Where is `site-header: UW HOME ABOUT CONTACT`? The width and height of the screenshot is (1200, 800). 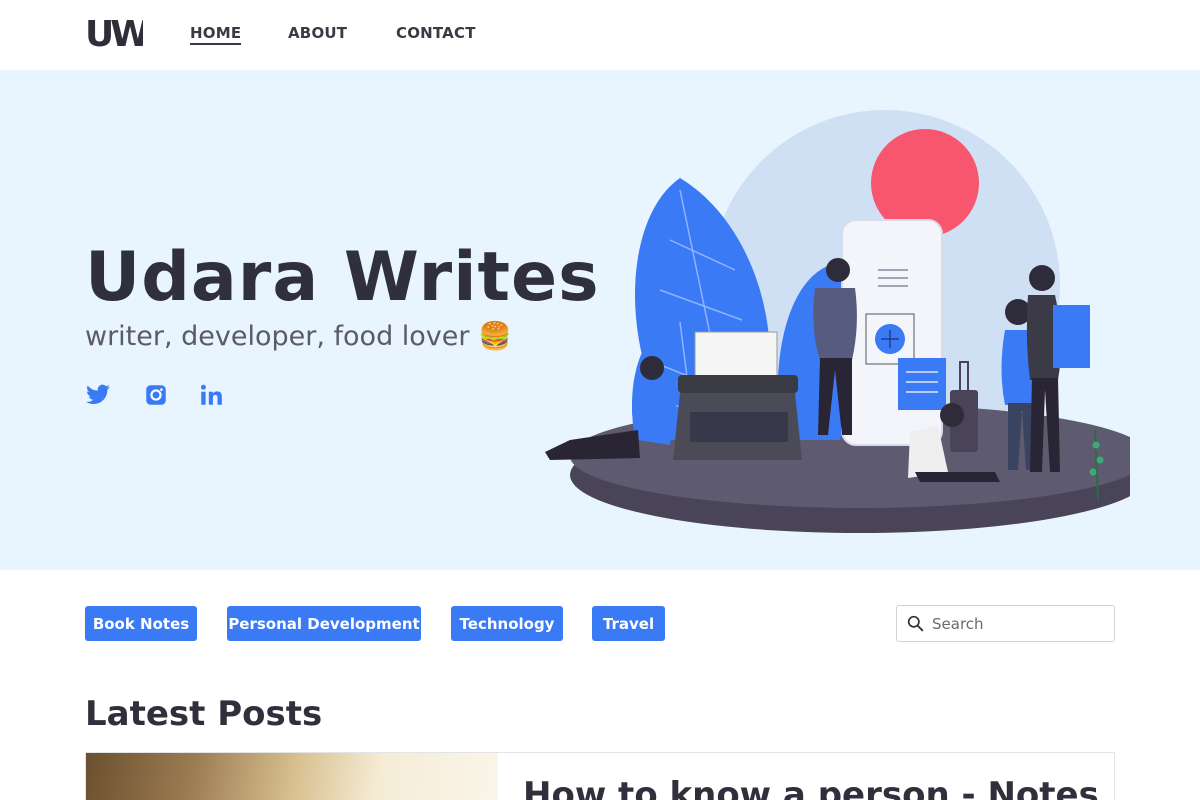
site-header: UW HOME ABOUT CONTACT is located at coordinates (600, 35).